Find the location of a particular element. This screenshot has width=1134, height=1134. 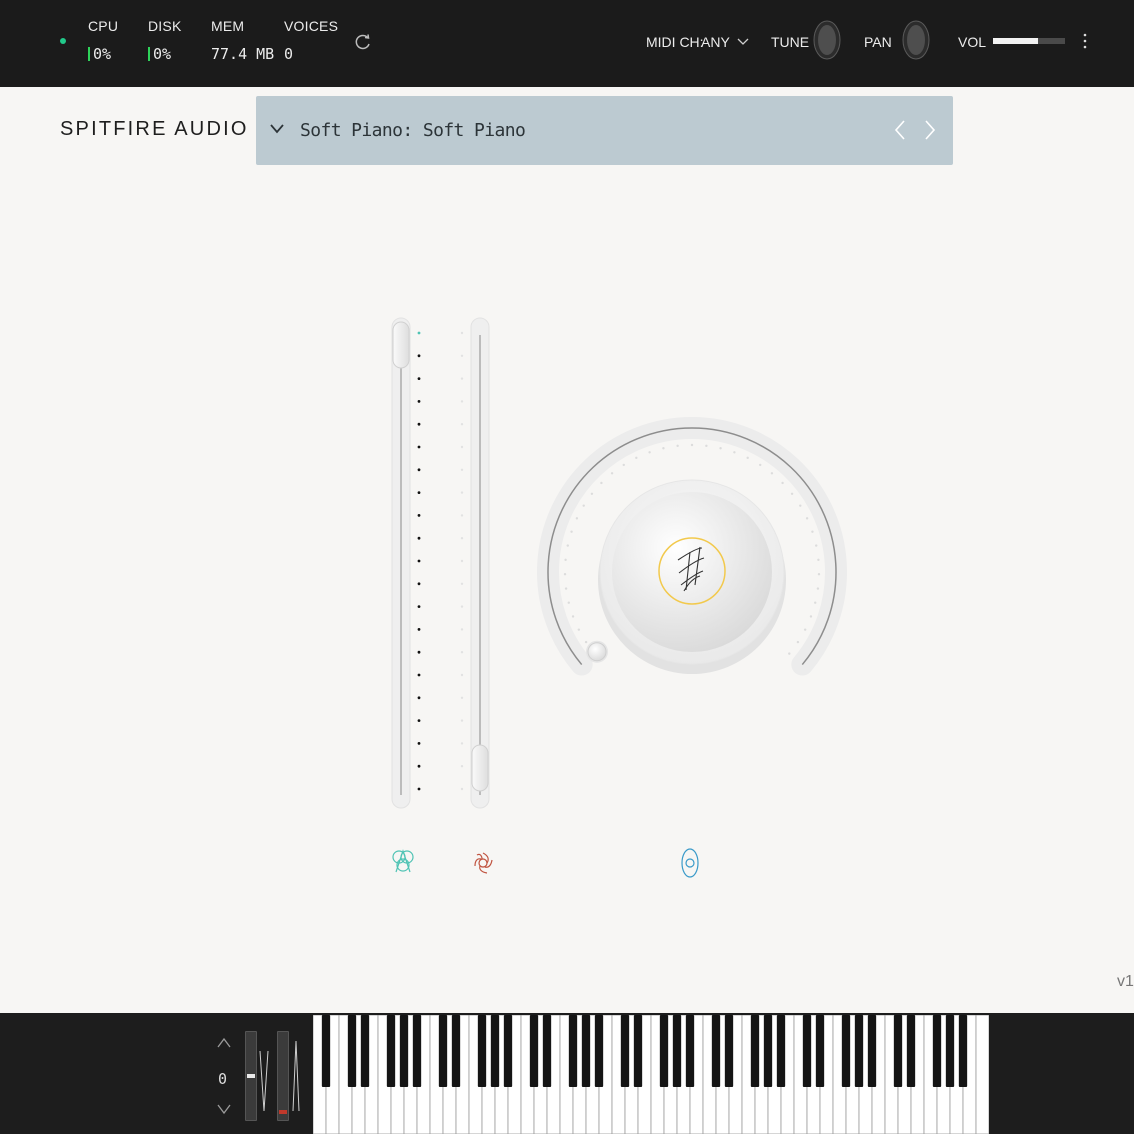

piano-white-key is located at coordinates (982, 1074).